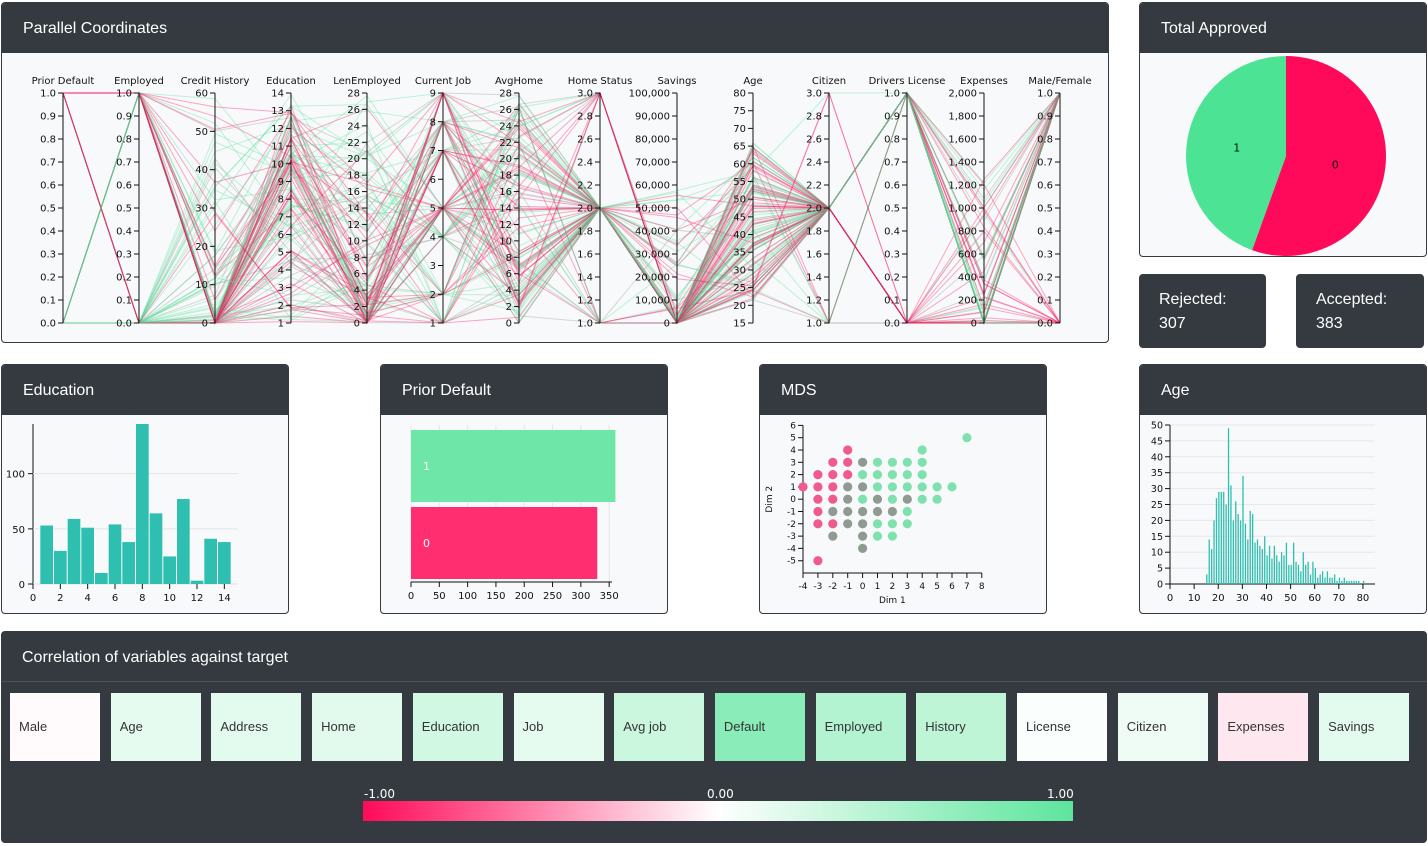 The image size is (1428, 846). Describe the element at coordinates (55, 727) in the screenshot. I see `correlation-cell-male: Male` at that location.